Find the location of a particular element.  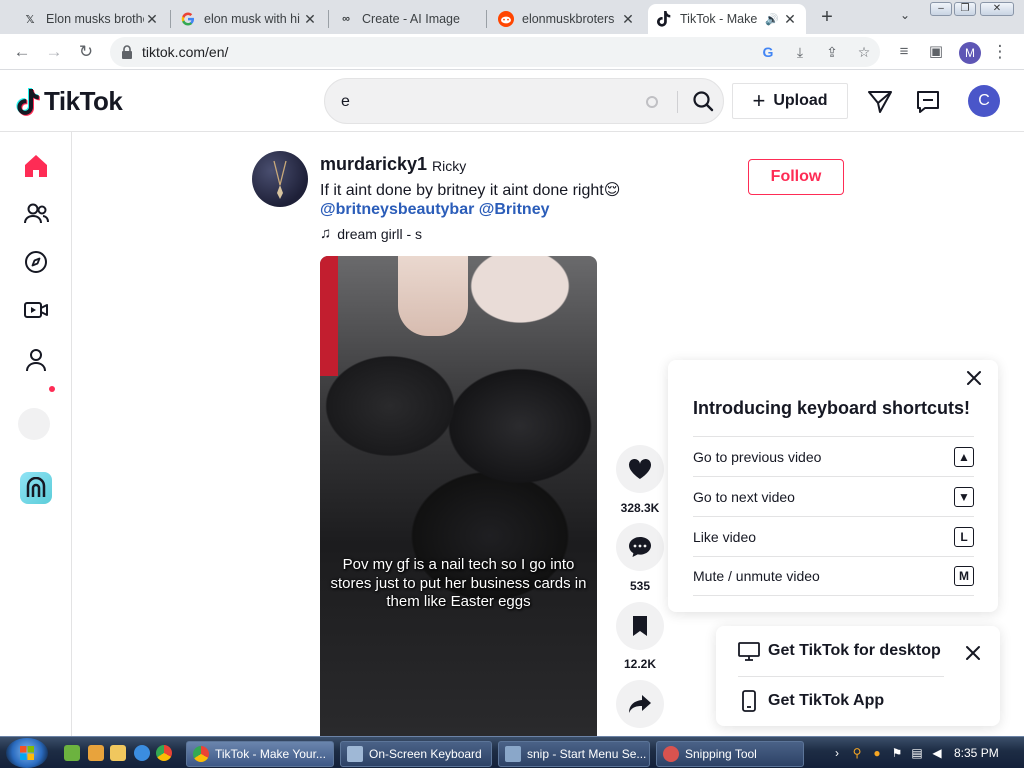

browser-tab: elon musk with hi ✕ is located at coordinates (249, 19).